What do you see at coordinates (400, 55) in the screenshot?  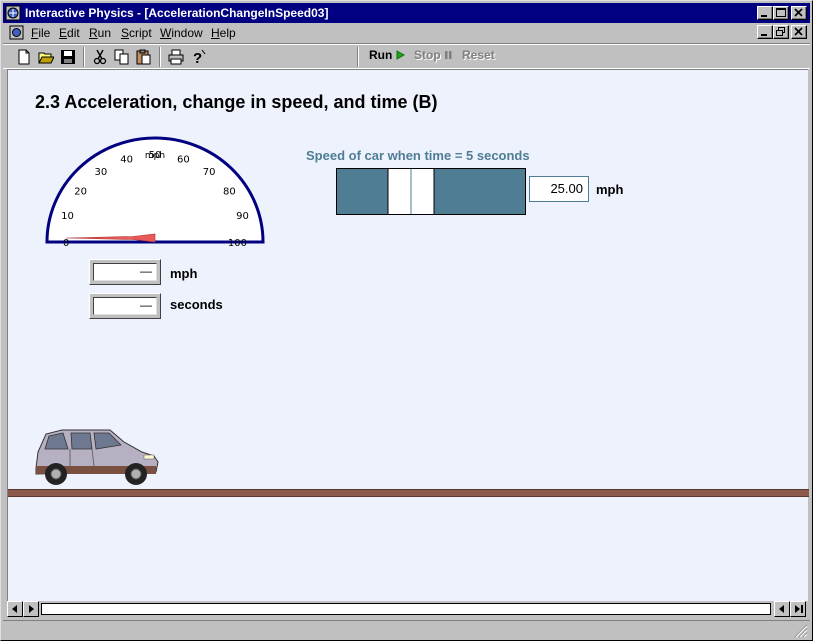 I see `play-icon` at bounding box center [400, 55].